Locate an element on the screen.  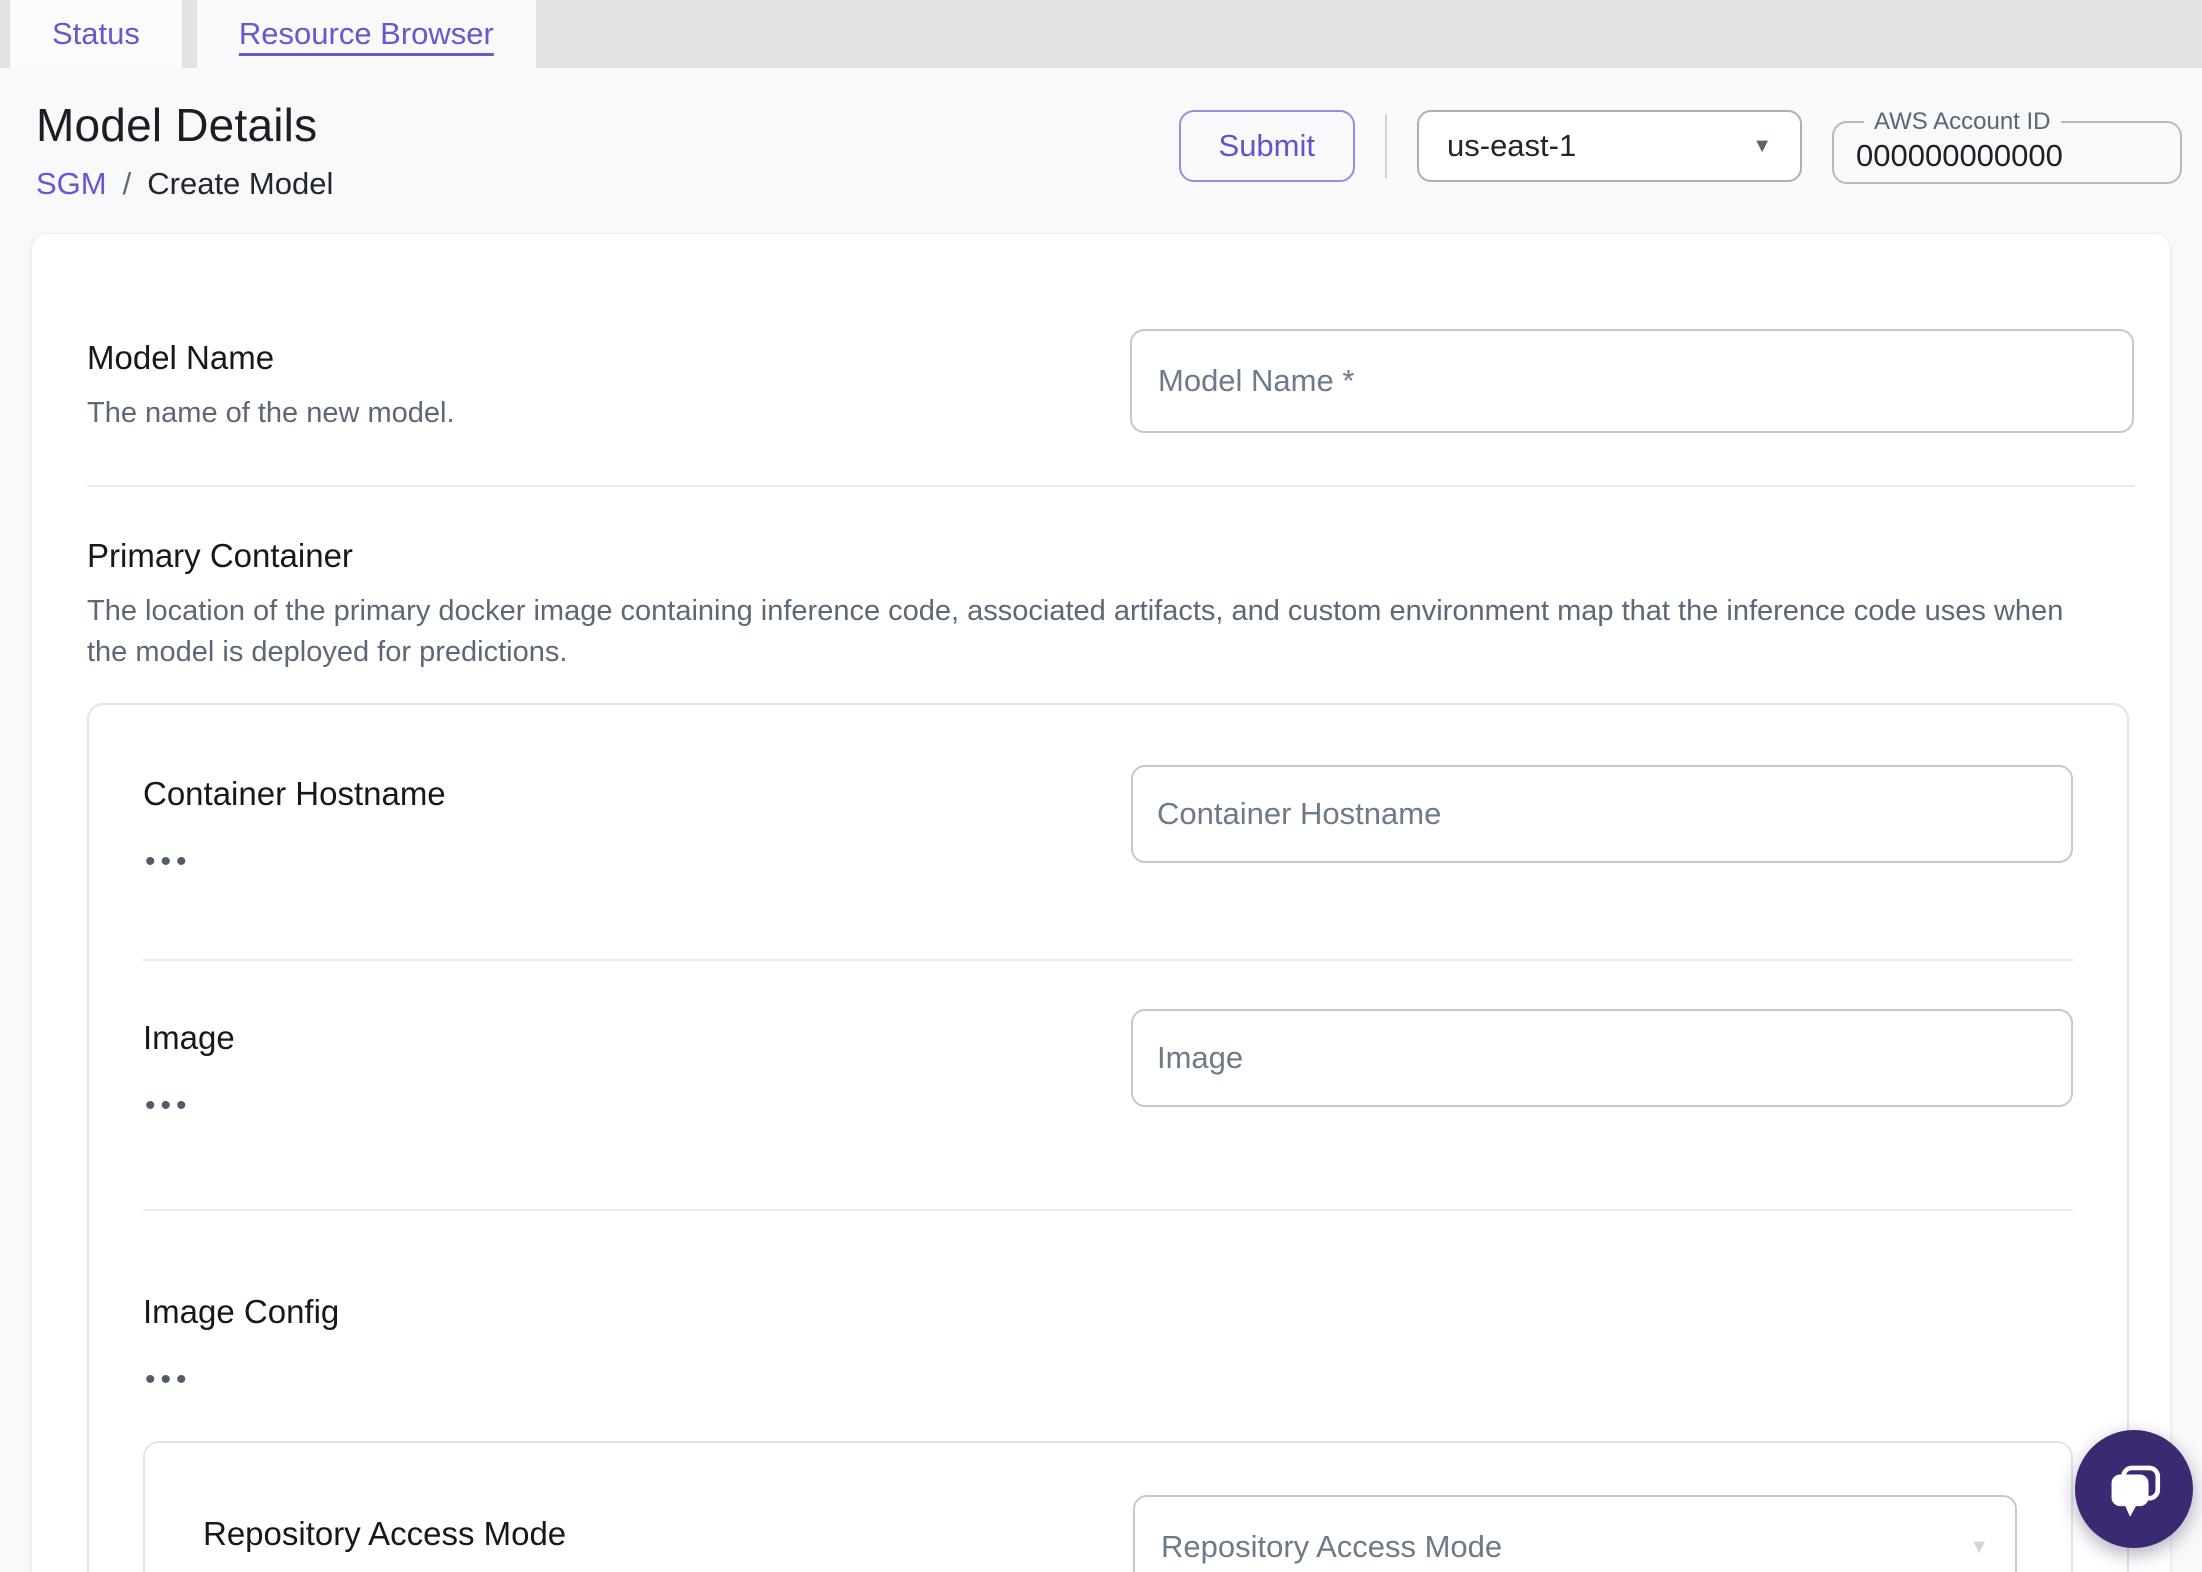
breadcrumb: SGM / Create Model is located at coordinates (184, 184).